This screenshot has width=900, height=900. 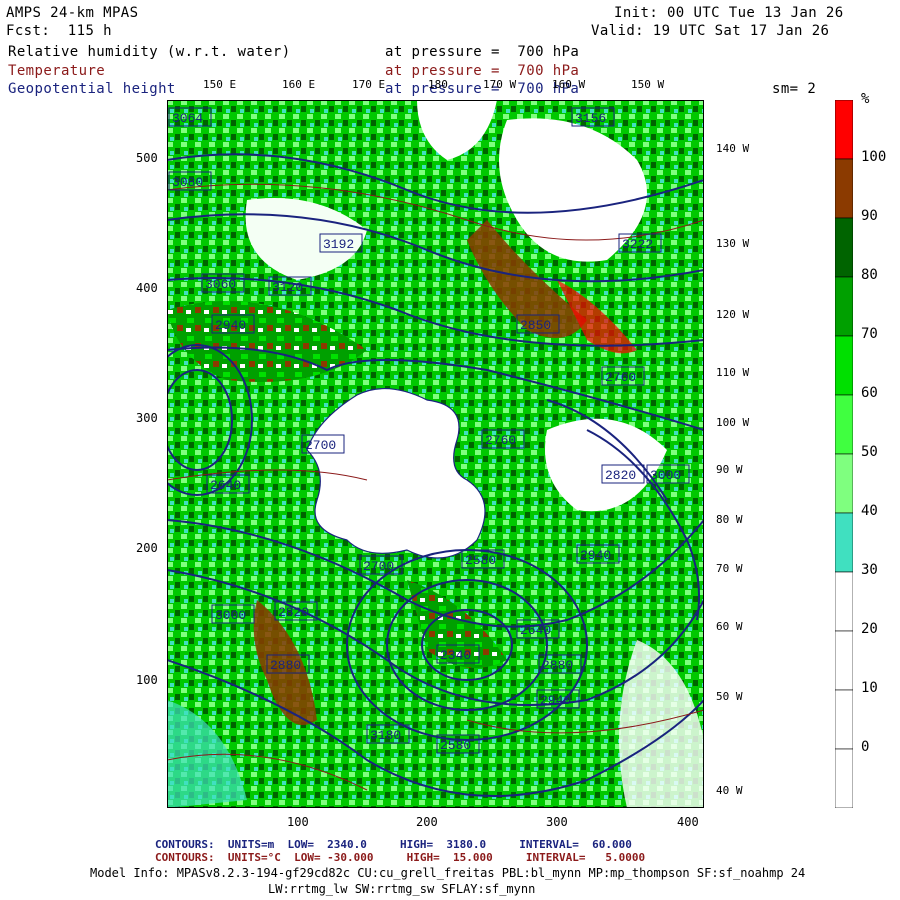 What do you see at coordinates (438, 84) in the screenshot?
I see `lon-label-top: 180` at bounding box center [438, 84].